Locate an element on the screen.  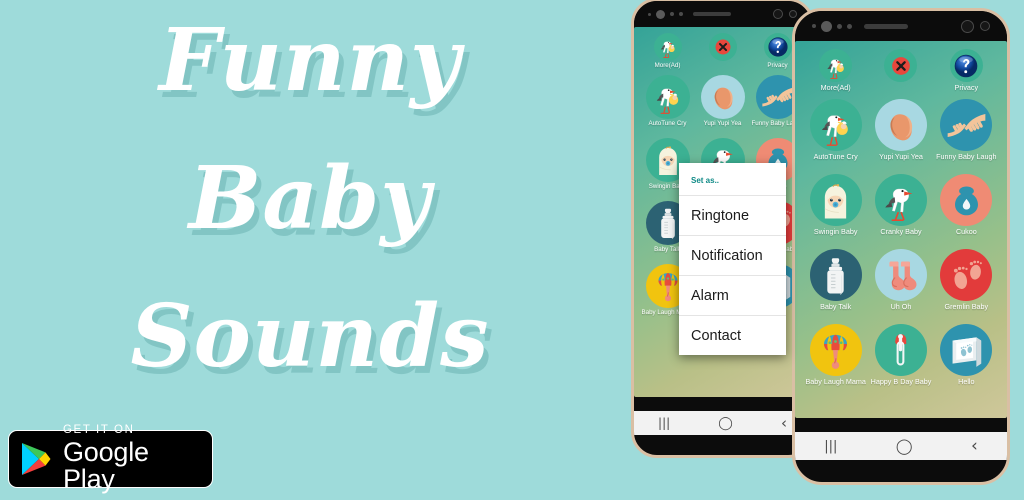
google-play-badge: GET IT ON Google Play is located at coordinates (110, 458).